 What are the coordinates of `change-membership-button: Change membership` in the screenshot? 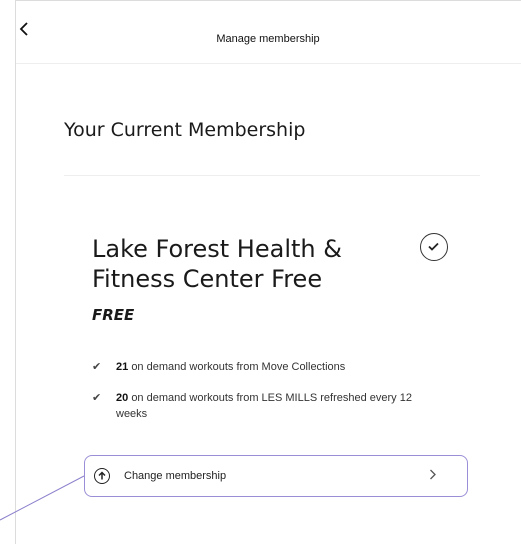 It's located at (276, 476).